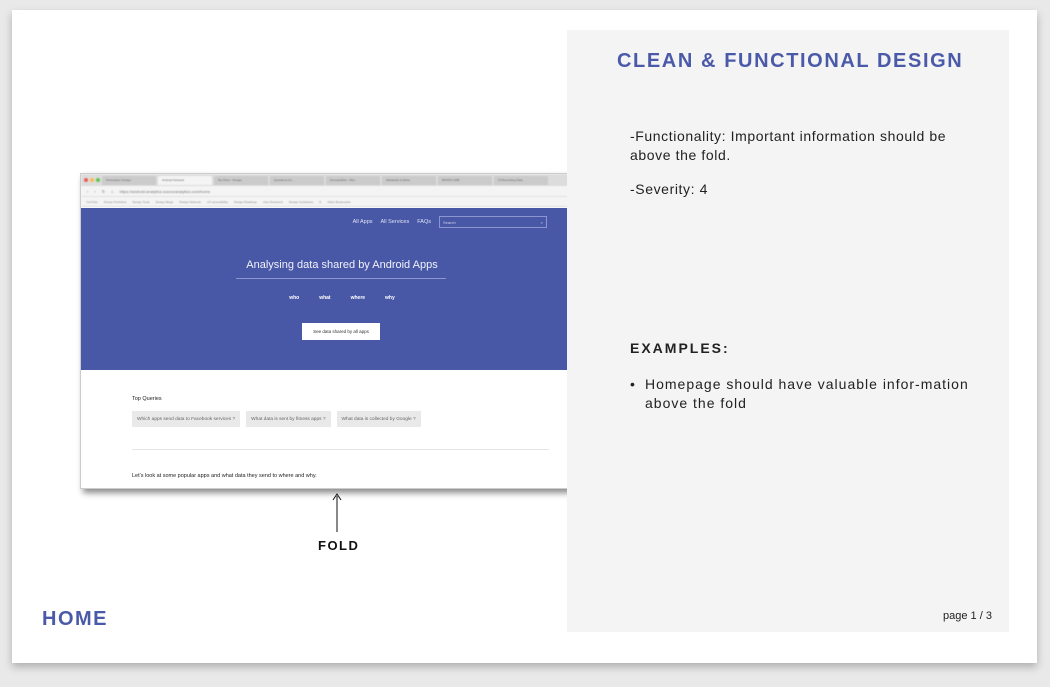  I want to click on back-icon: ‹, so click(87, 191).